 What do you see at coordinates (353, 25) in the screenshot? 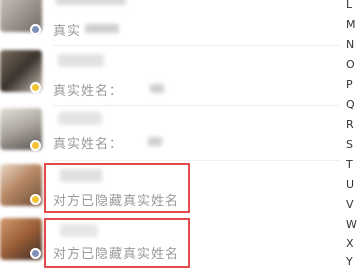
I see `index-letter: M` at bounding box center [353, 25].